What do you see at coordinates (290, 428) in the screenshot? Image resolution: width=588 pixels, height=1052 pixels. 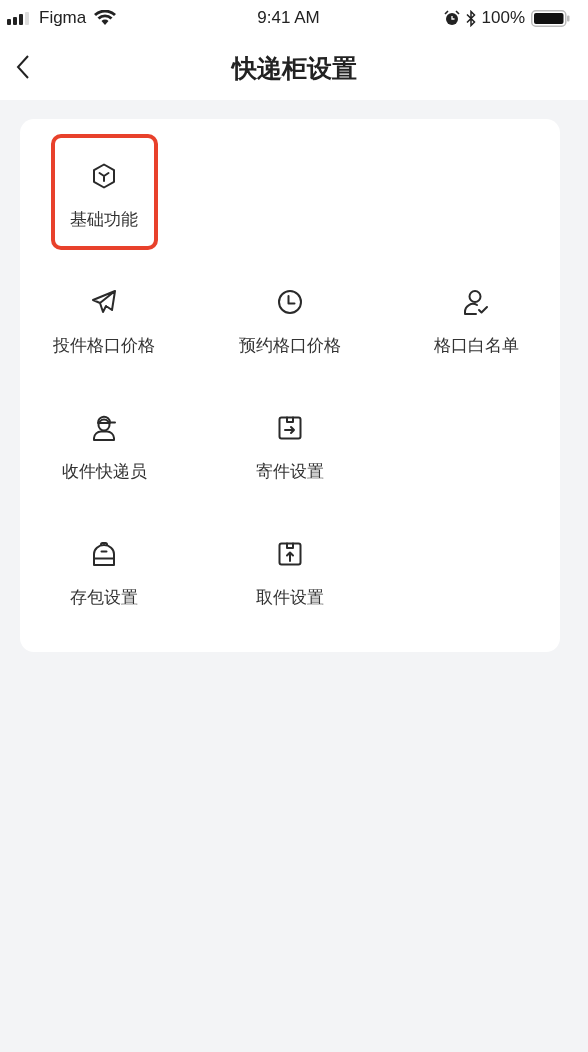 I see `box-arrow-right-icon` at bounding box center [290, 428].